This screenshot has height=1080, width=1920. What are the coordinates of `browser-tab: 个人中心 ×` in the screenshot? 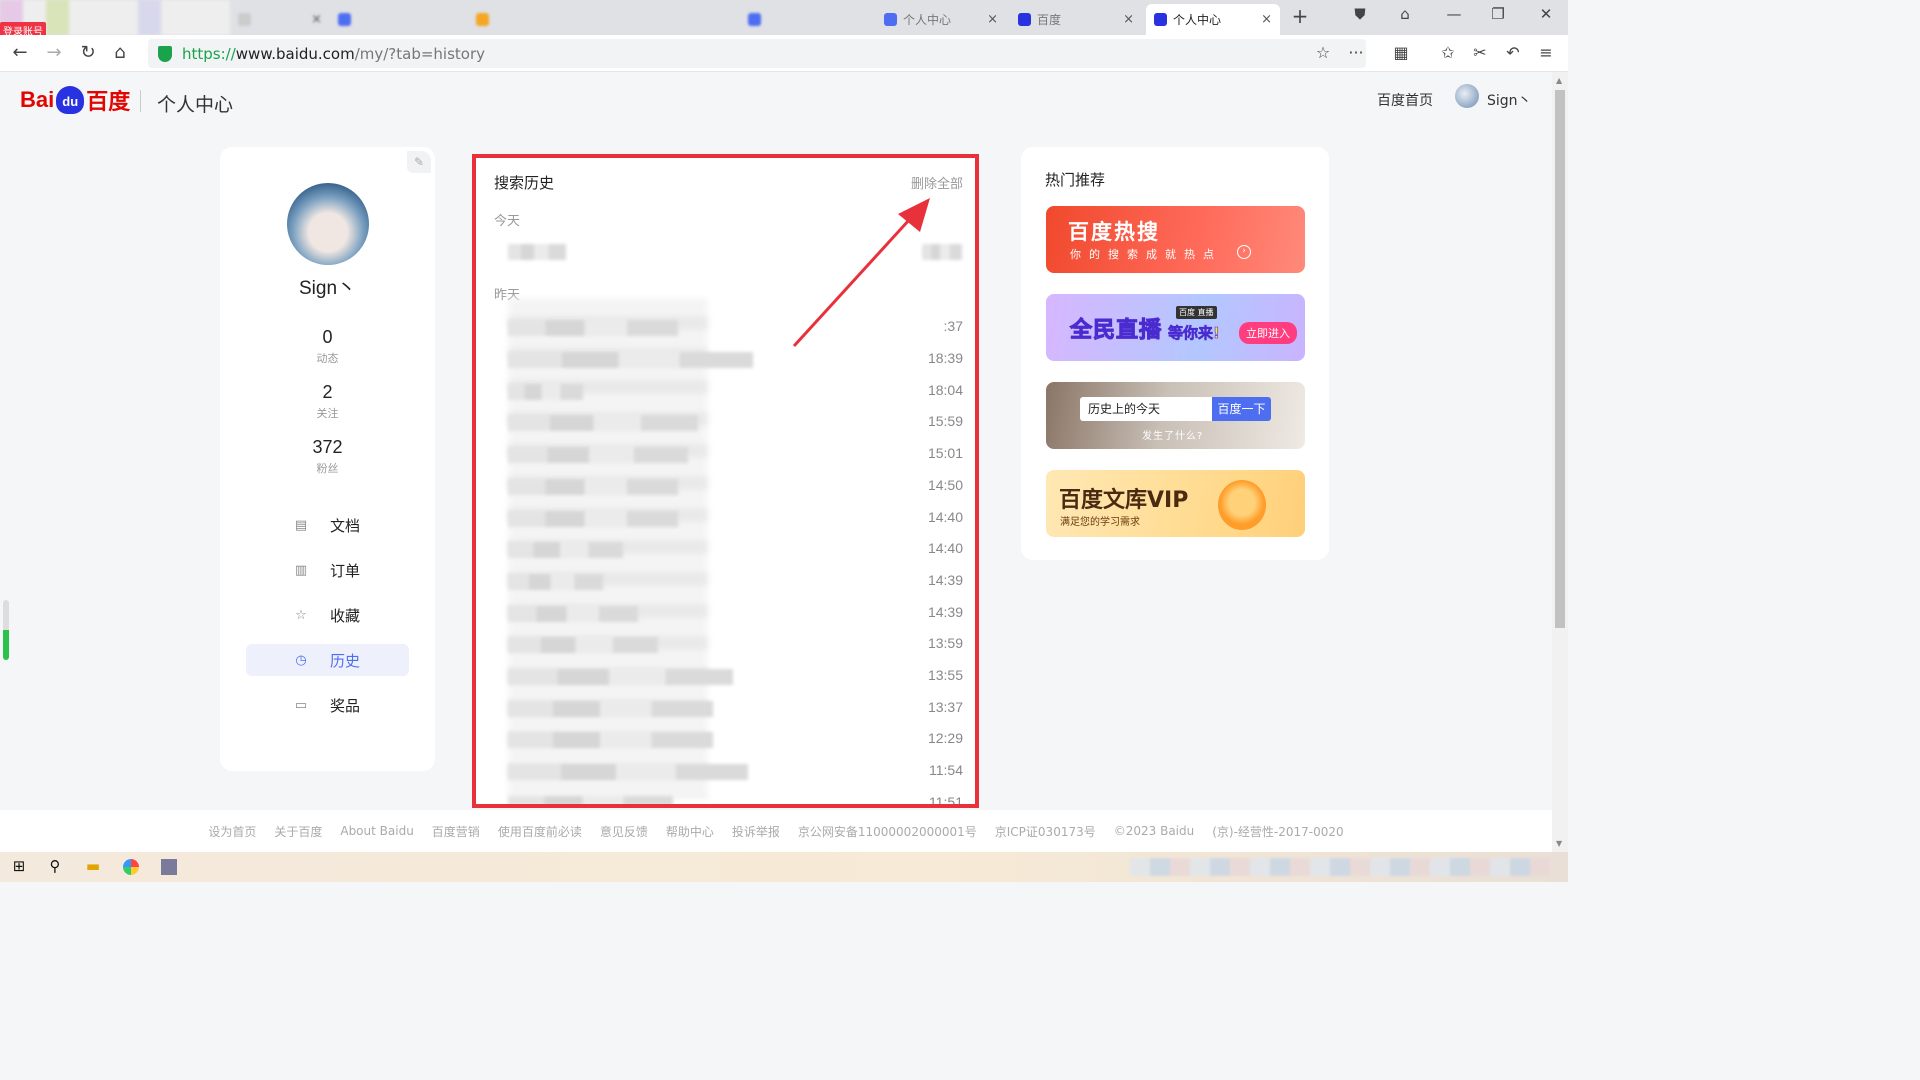 It's located at (941, 19).